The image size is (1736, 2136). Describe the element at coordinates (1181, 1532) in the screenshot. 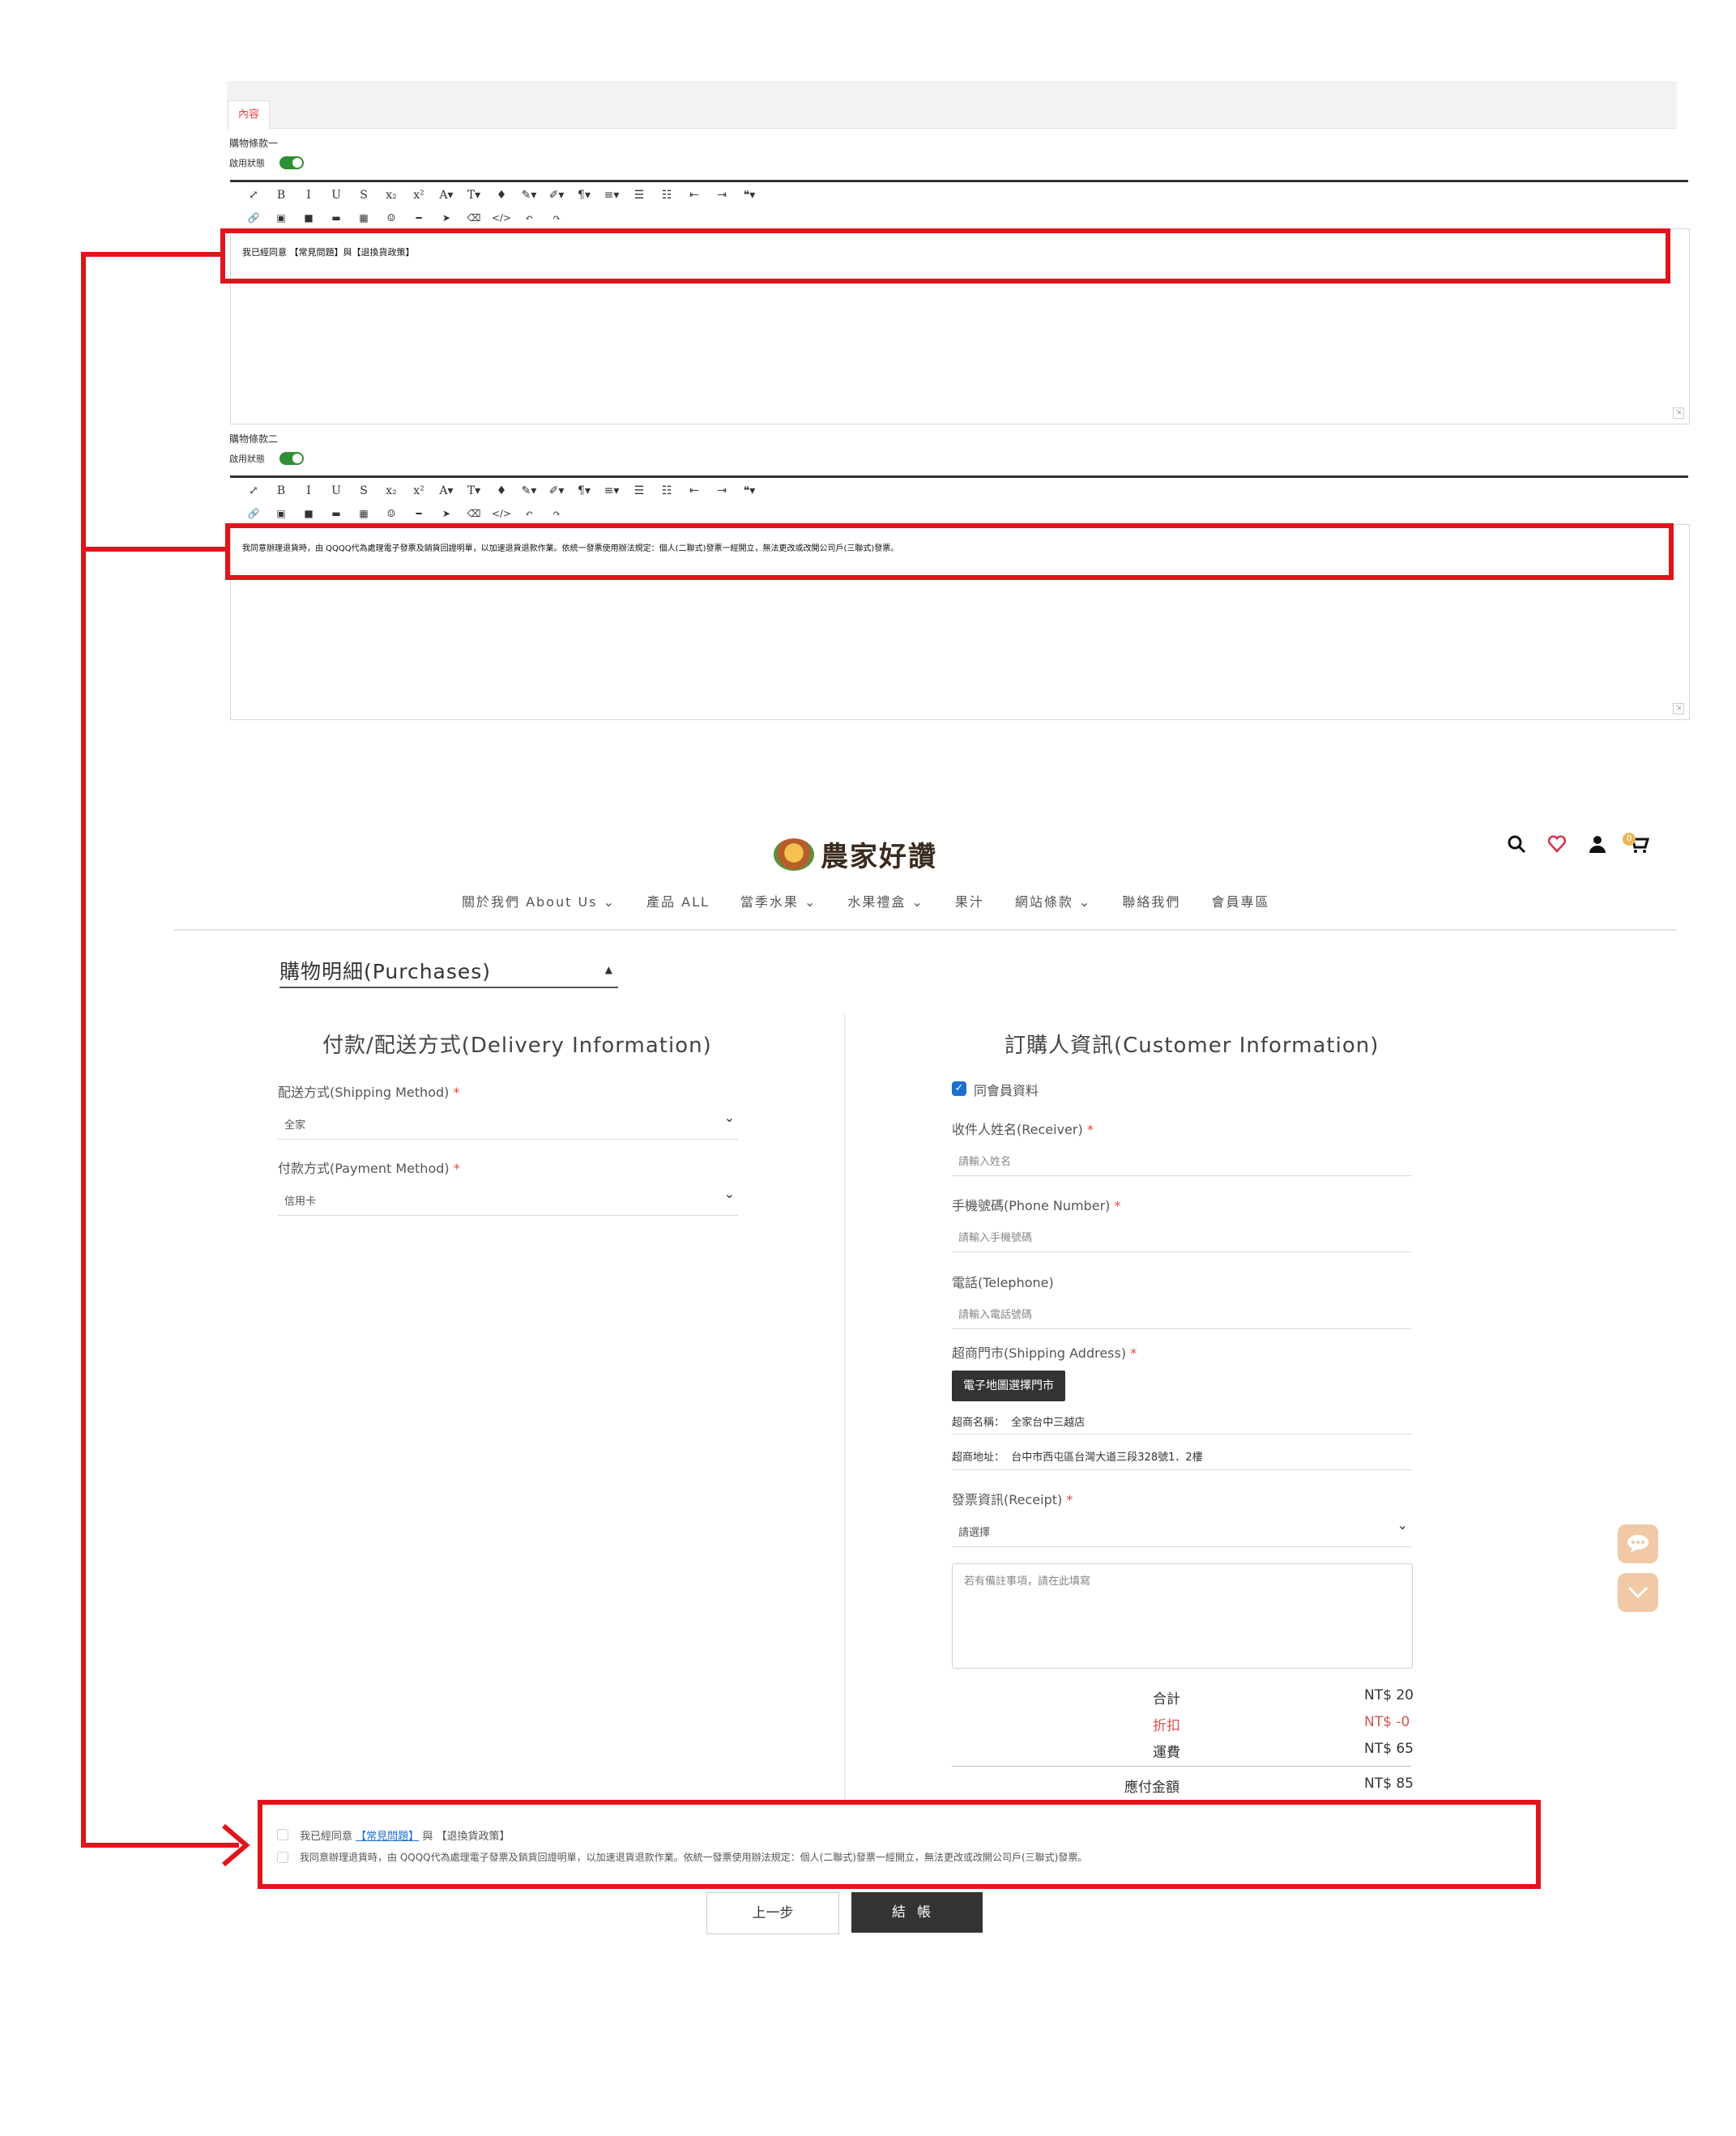

I see `receipt-select: 請選擇 ⌄` at that location.